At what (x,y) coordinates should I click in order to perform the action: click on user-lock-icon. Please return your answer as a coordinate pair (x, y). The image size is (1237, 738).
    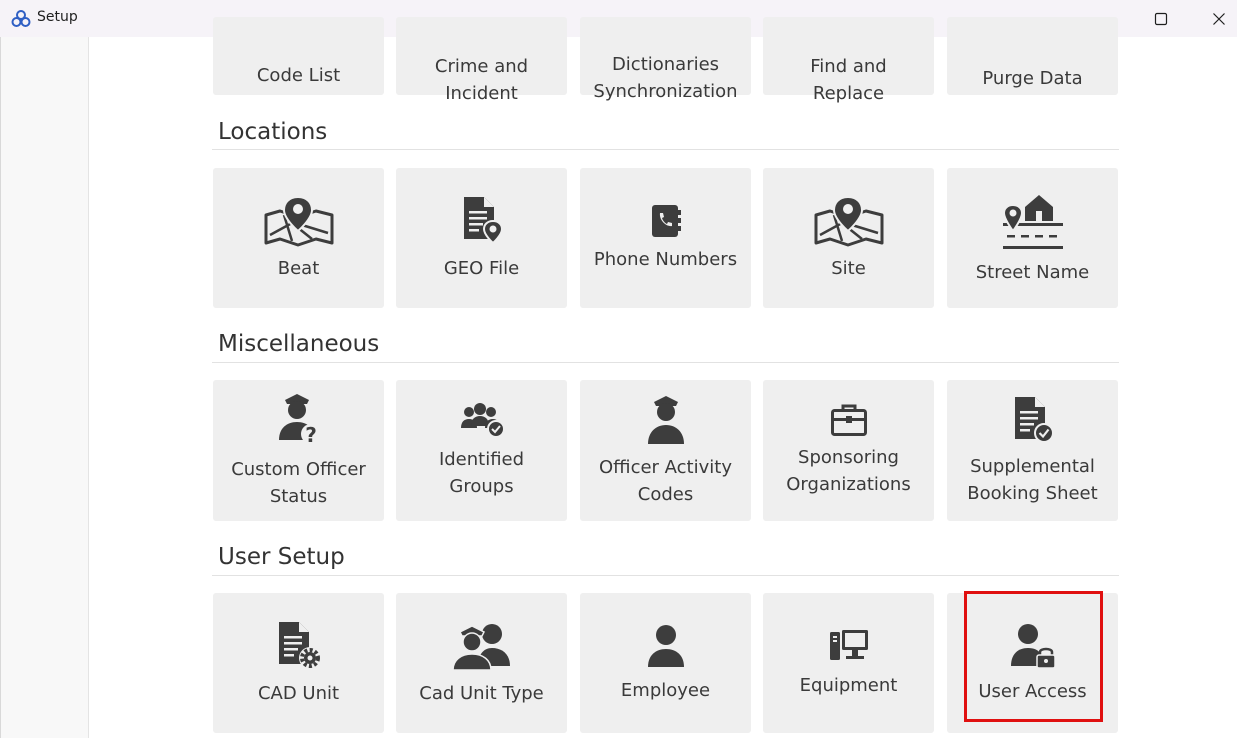
    Looking at the image, I should click on (1033, 646).